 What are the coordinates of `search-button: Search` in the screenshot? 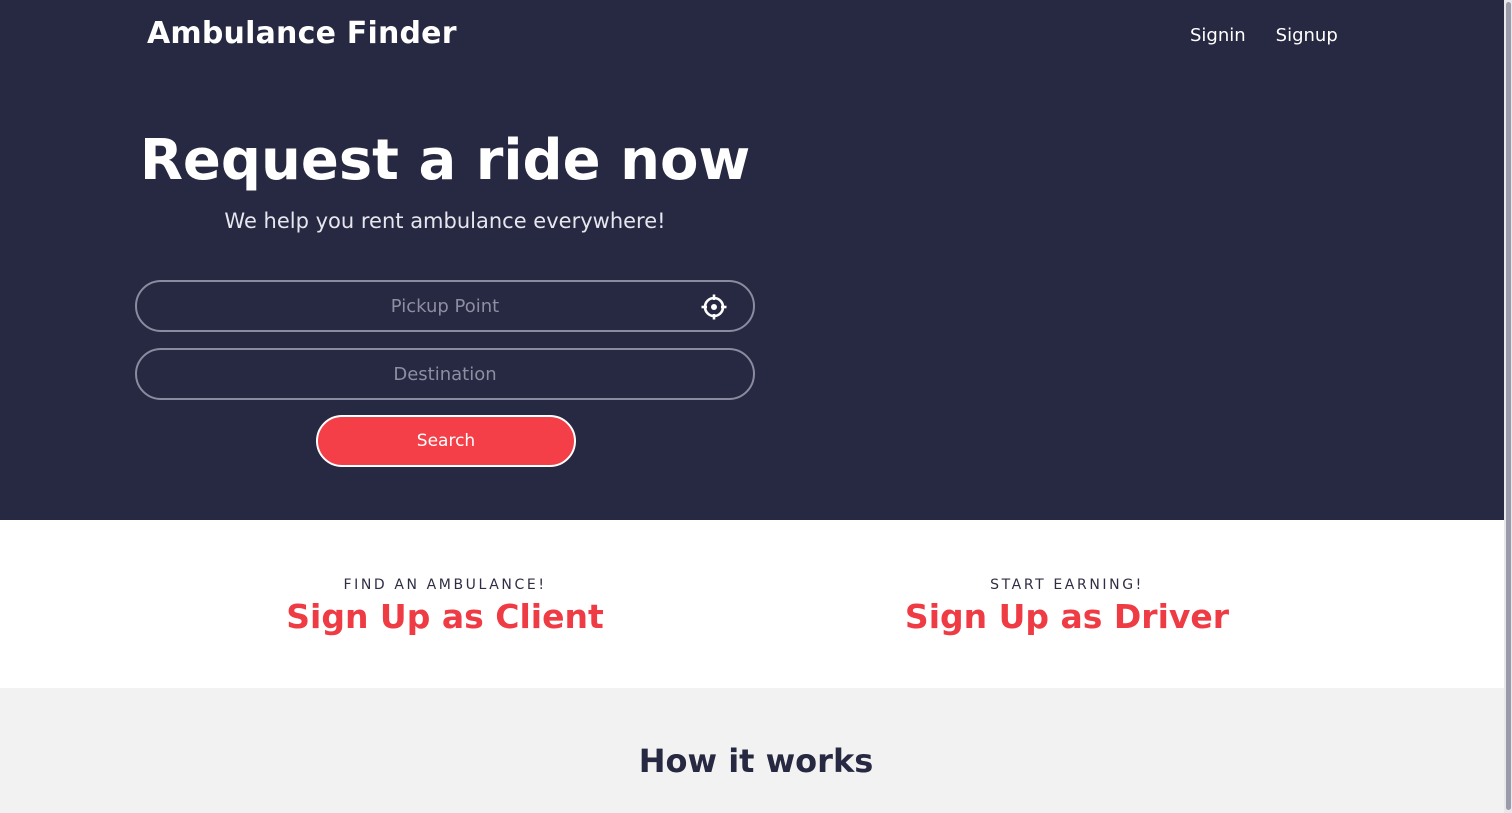 It's located at (446, 441).